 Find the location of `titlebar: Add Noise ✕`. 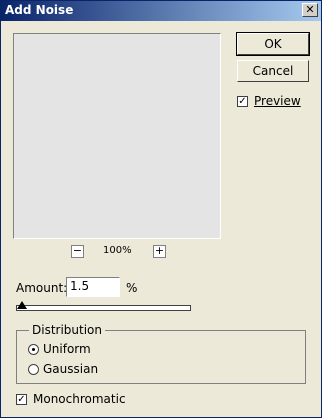

titlebar: Add Noise ✕ is located at coordinates (161, 11).